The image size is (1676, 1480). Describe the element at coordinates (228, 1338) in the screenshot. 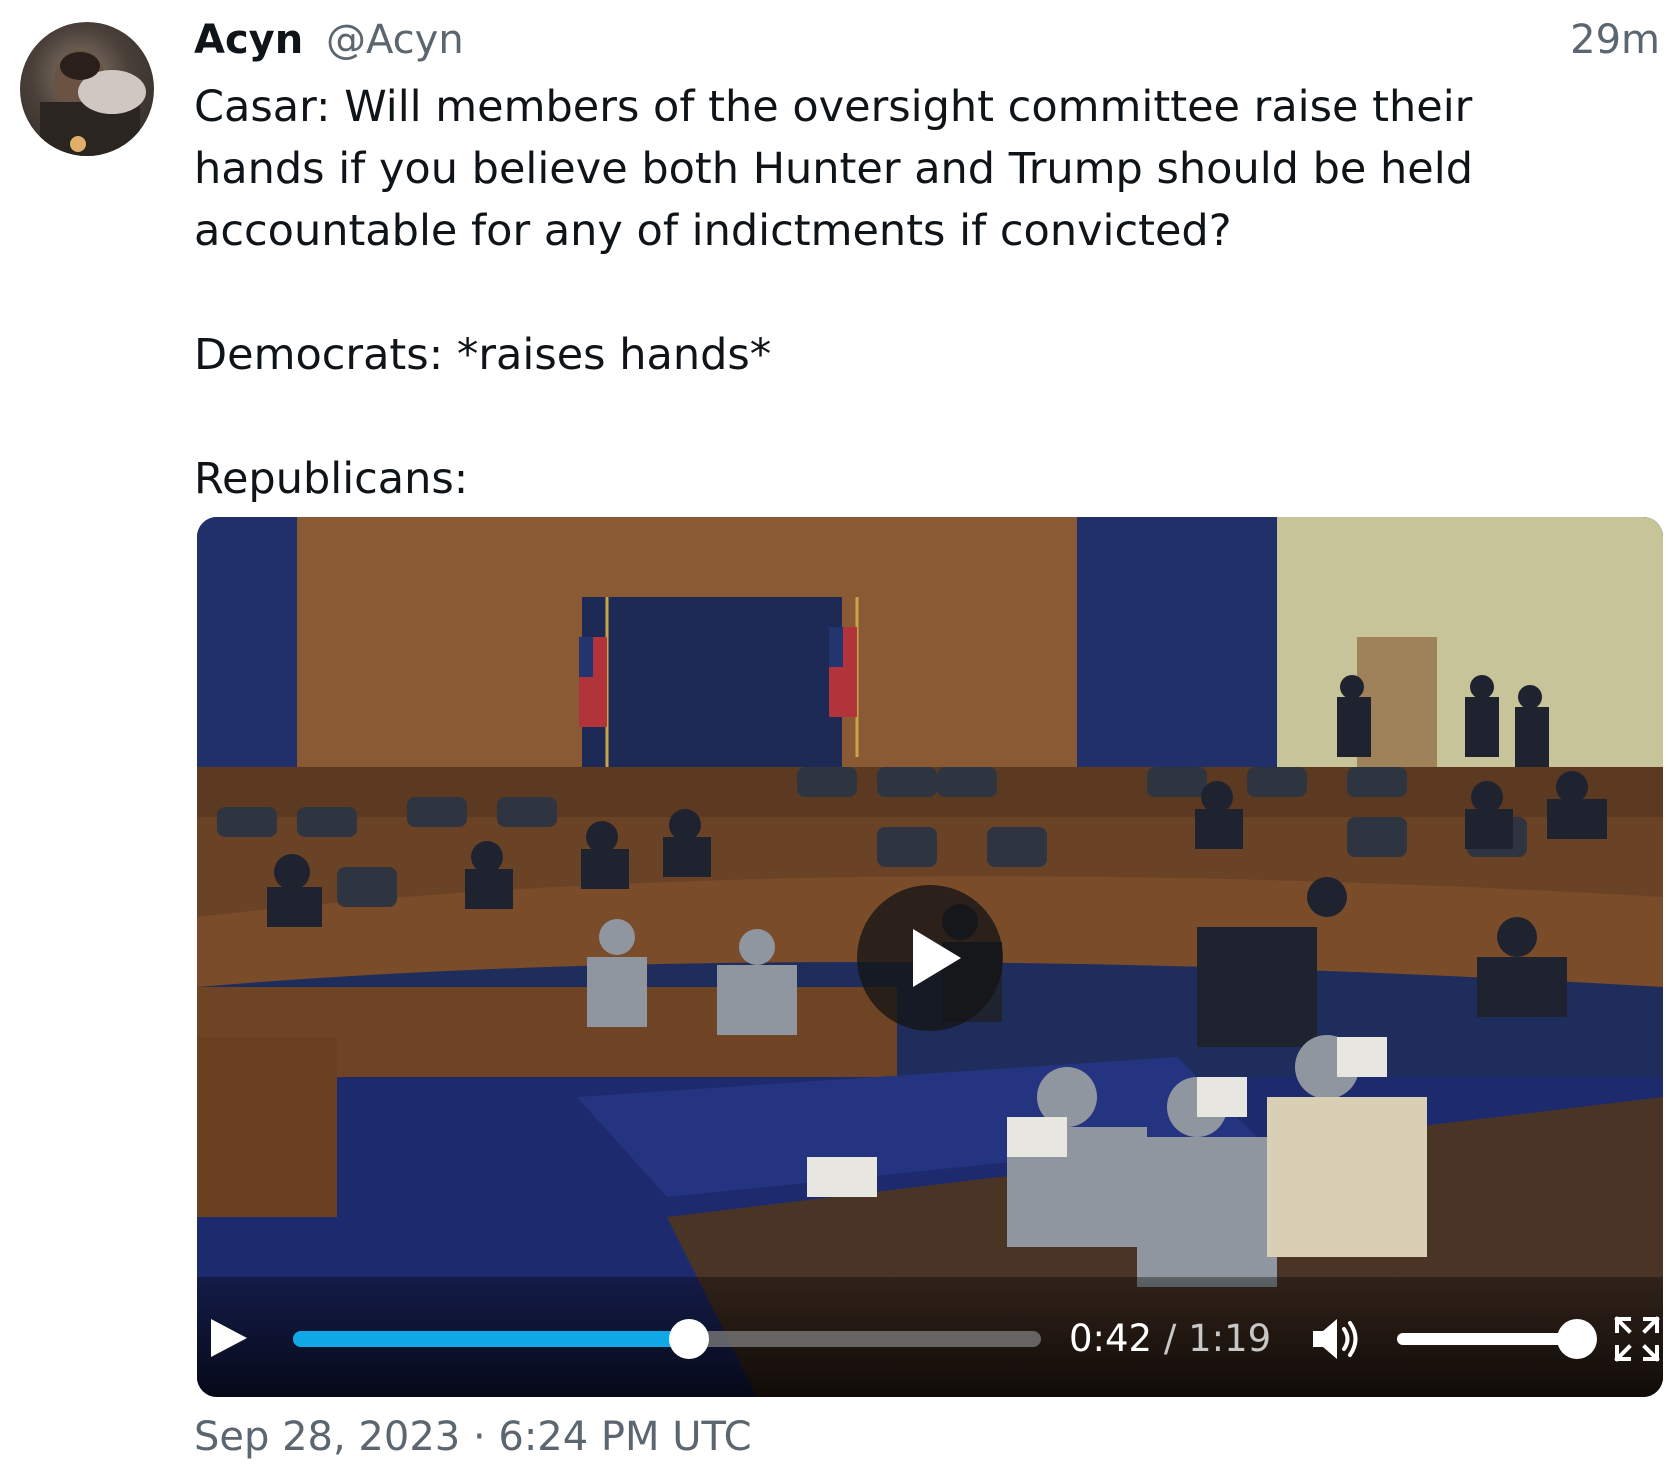

I see `play-icon` at that location.